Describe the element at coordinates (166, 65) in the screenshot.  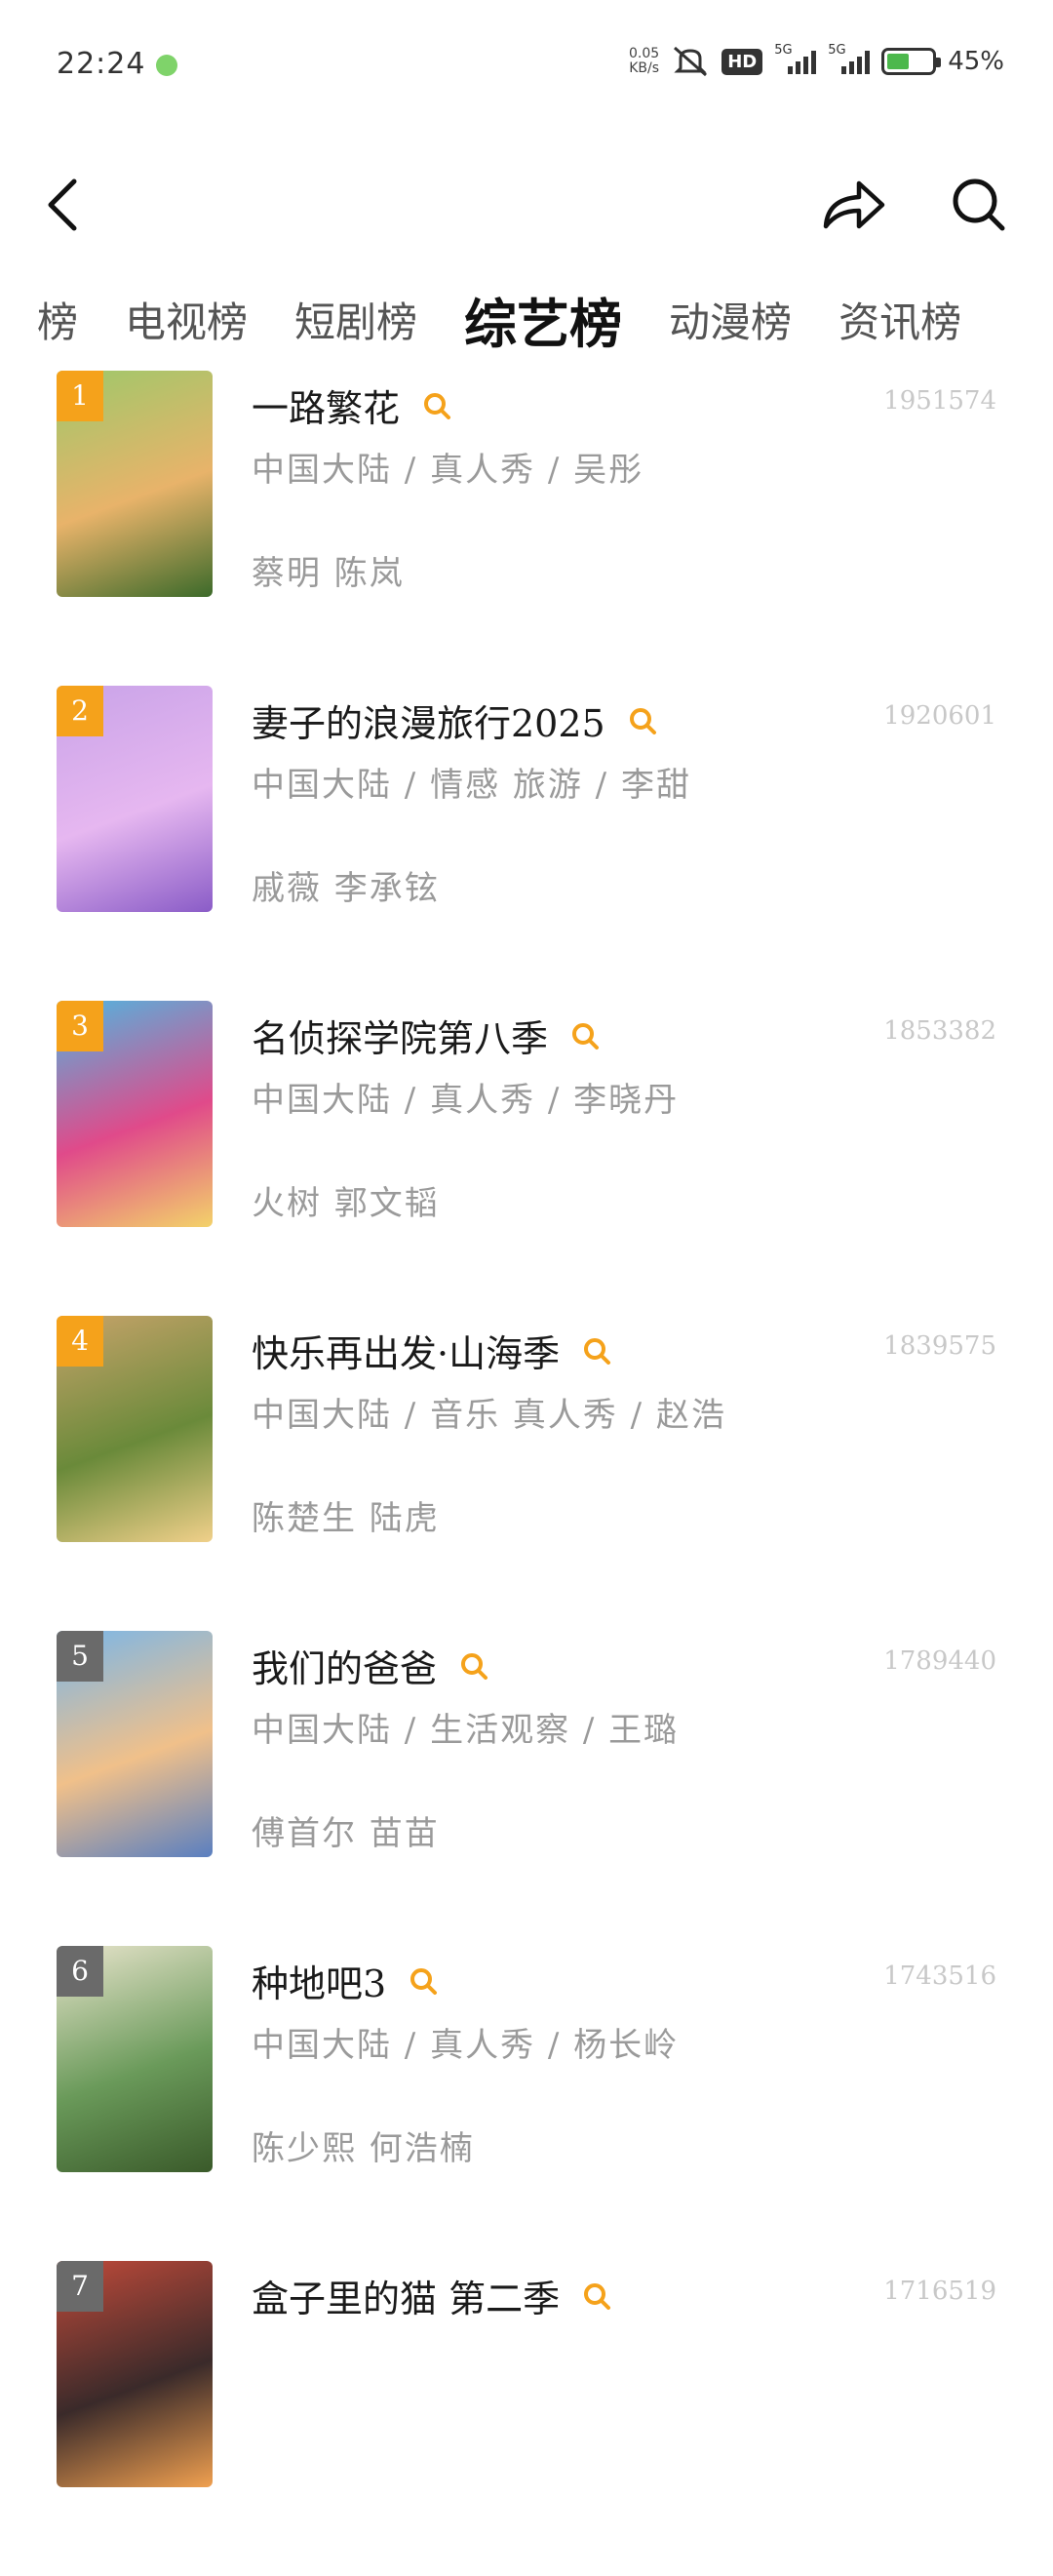
I see `notification-icon` at that location.